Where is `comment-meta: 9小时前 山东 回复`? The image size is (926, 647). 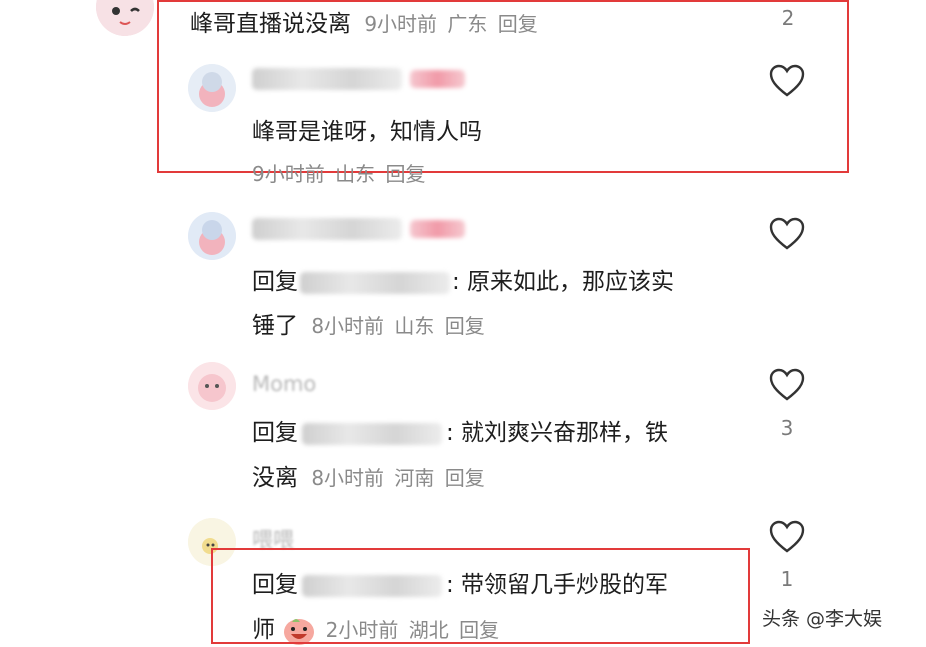 comment-meta: 9小时前 山东 回复 is located at coordinates (340, 172).